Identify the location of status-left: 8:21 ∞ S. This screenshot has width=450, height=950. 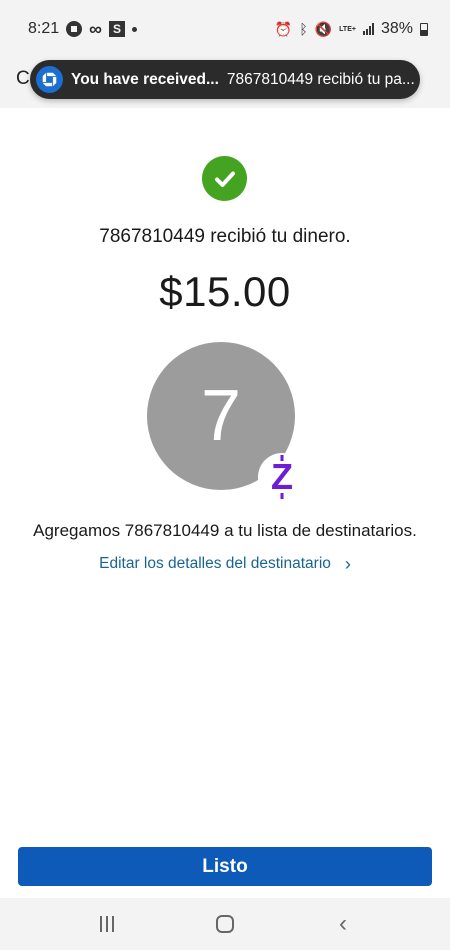
(82, 29).